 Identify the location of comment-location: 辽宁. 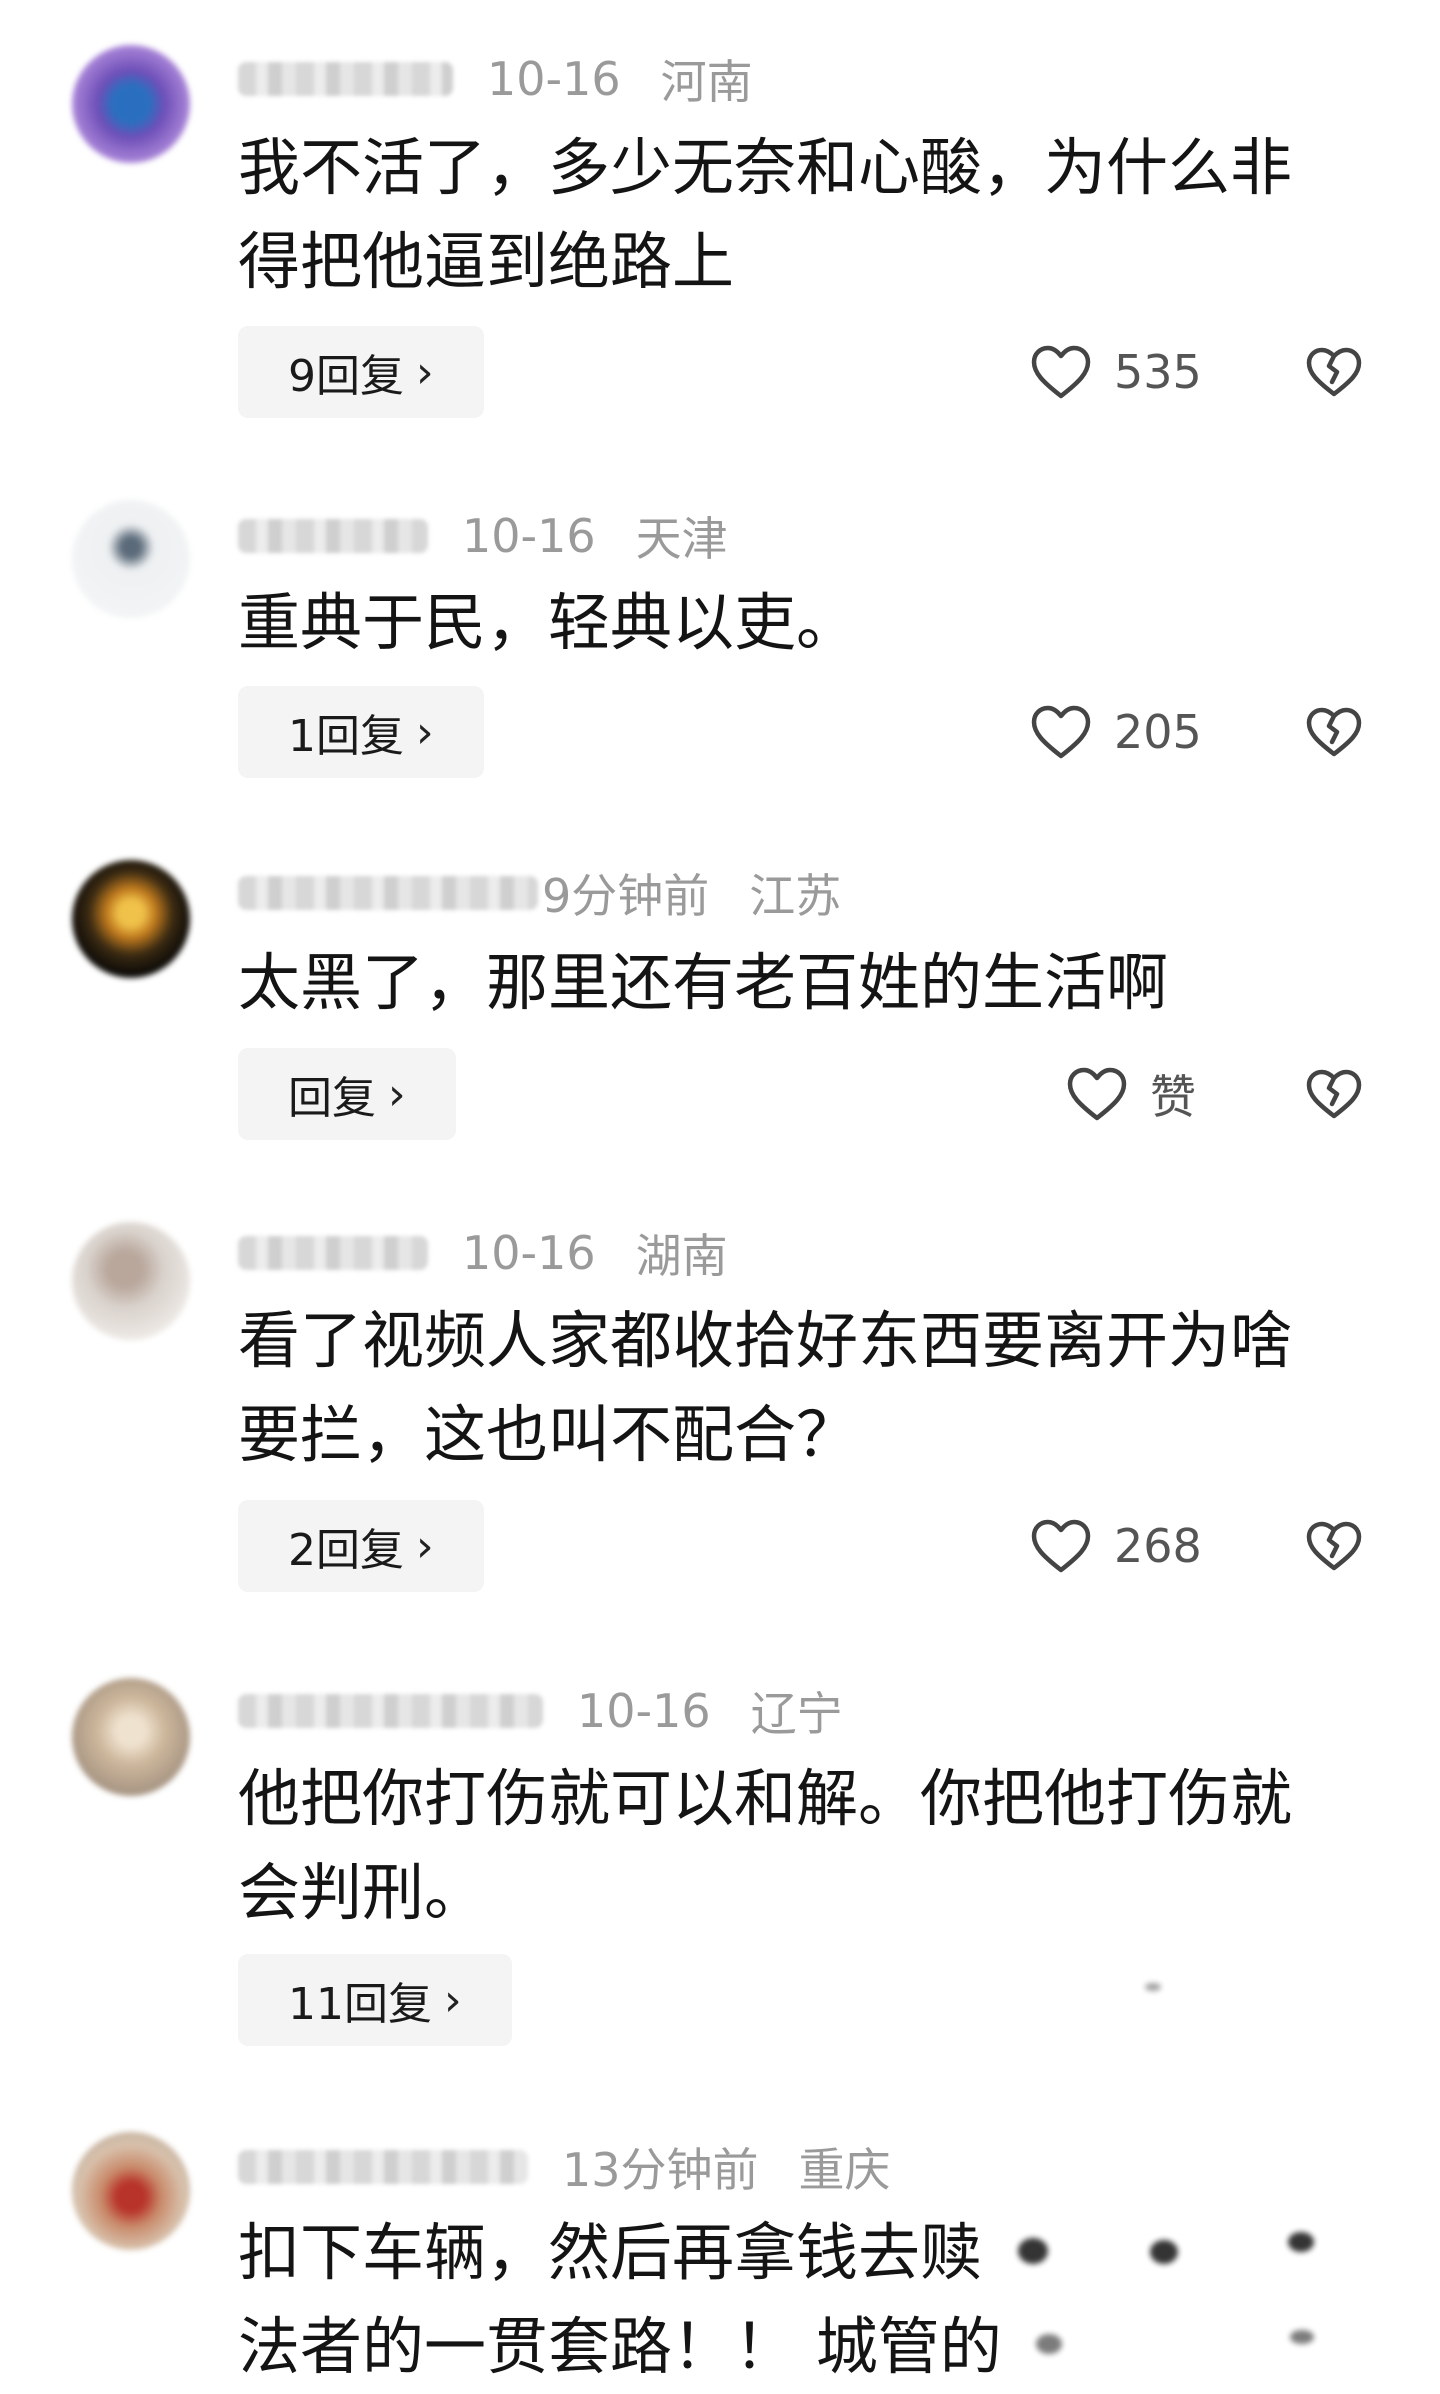
(796, 1714).